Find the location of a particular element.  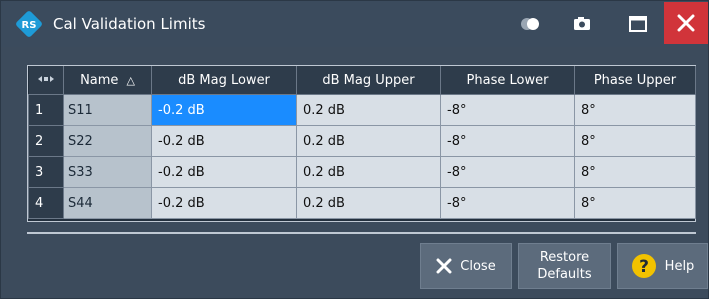

header-dbmag-upper: dB Mag Upper is located at coordinates (368, 80).